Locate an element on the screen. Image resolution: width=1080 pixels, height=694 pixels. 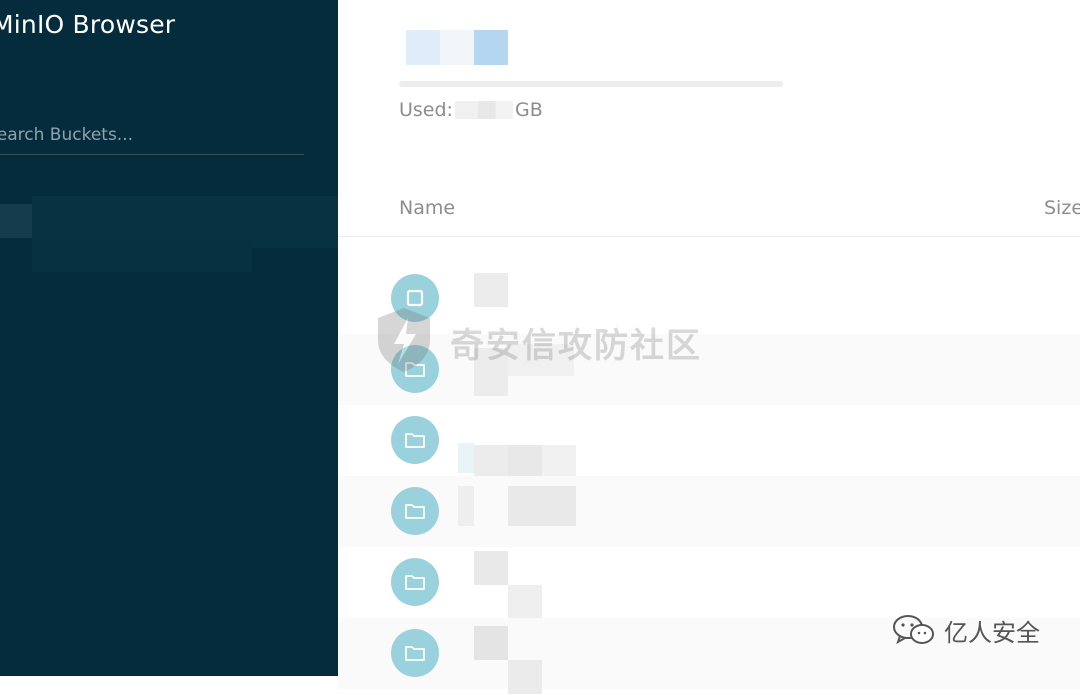
used-unit: GB is located at coordinates (528, 110).